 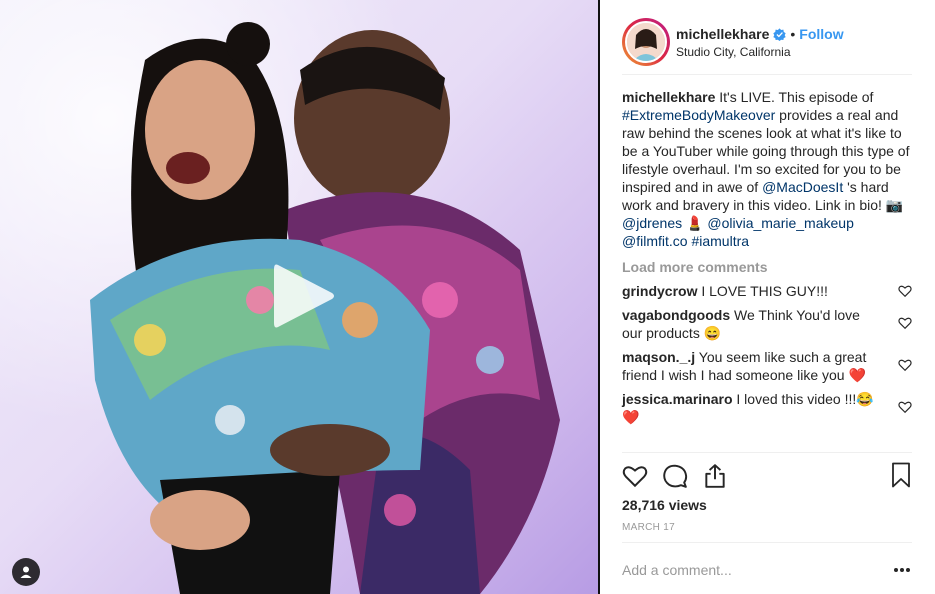 I want to click on caption-text: 💄, so click(x=695, y=223).